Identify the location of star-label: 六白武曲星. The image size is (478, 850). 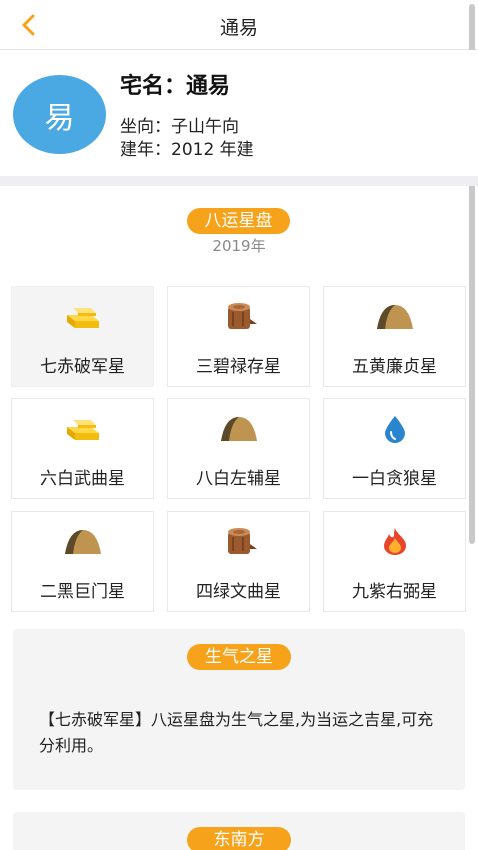
(82, 479).